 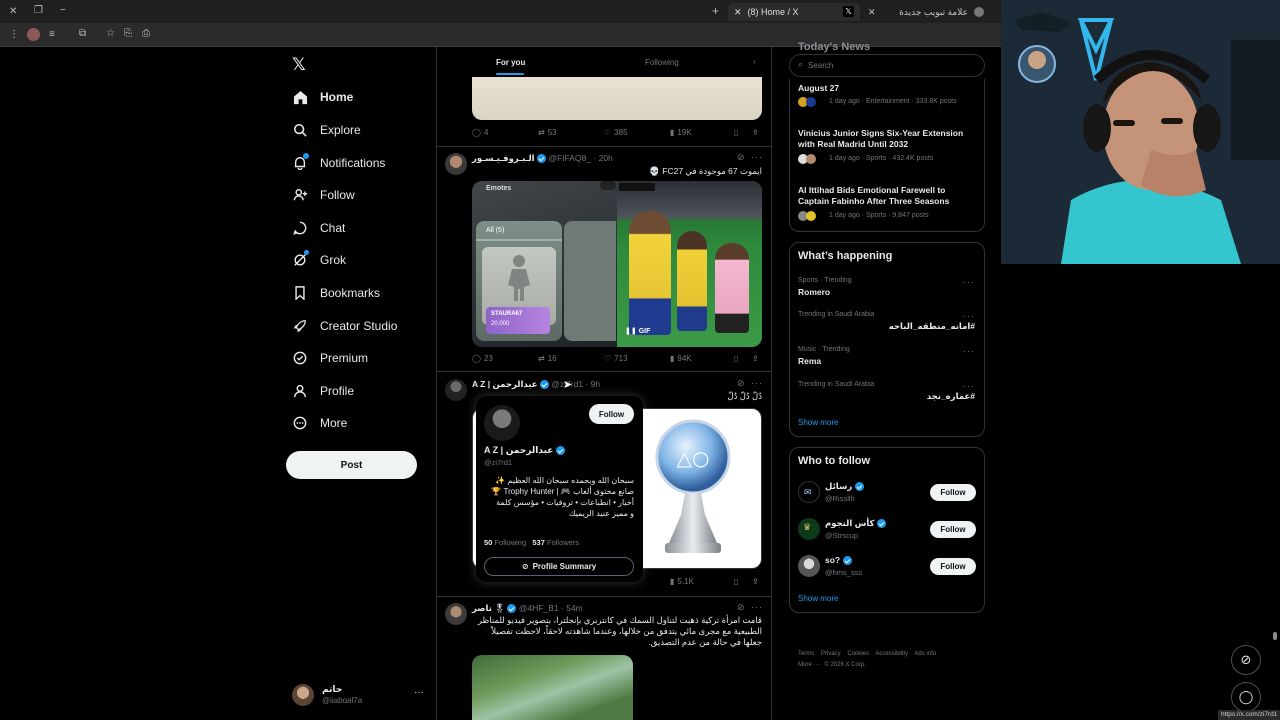 I want to click on like-button: ♡ 385, so click(x=616, y=132).